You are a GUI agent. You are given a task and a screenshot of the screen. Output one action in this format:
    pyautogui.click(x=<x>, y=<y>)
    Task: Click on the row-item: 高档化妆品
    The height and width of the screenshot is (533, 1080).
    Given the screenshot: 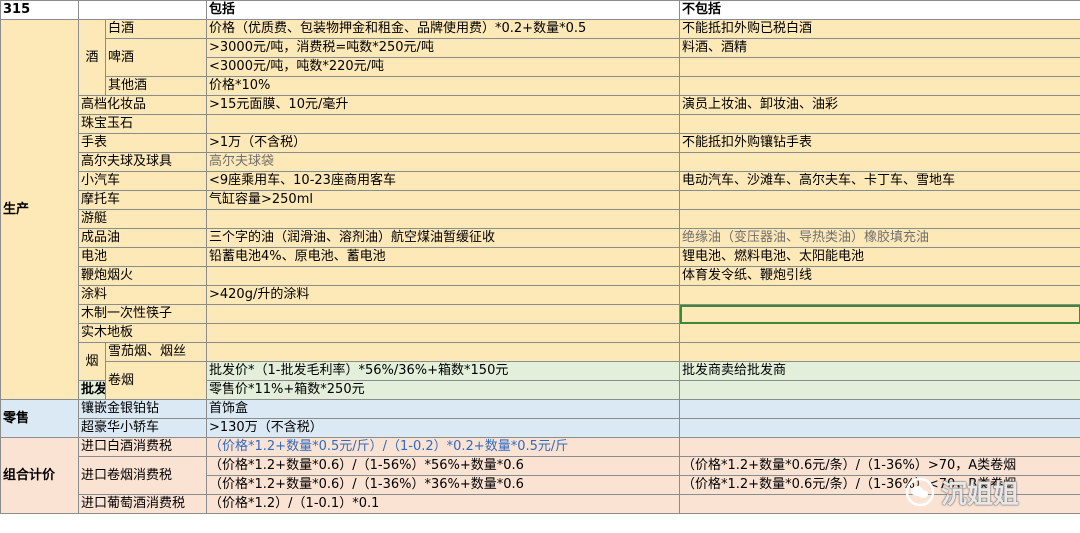 What is the action you would take?
    pyautogui.click(x=142, y=105)
    